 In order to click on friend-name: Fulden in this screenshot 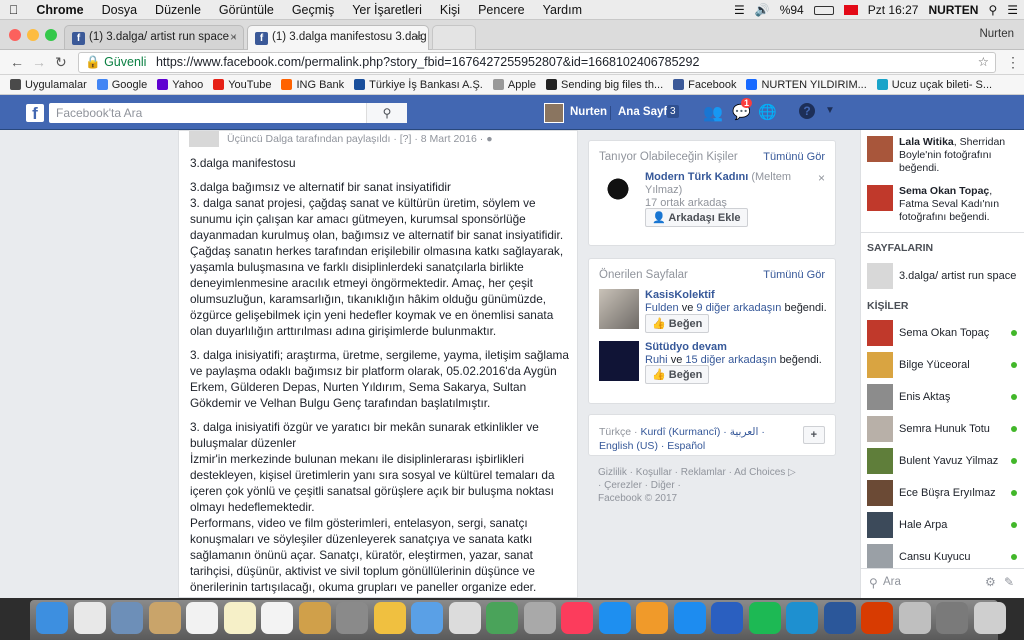, I will do `click(662, 308)`.